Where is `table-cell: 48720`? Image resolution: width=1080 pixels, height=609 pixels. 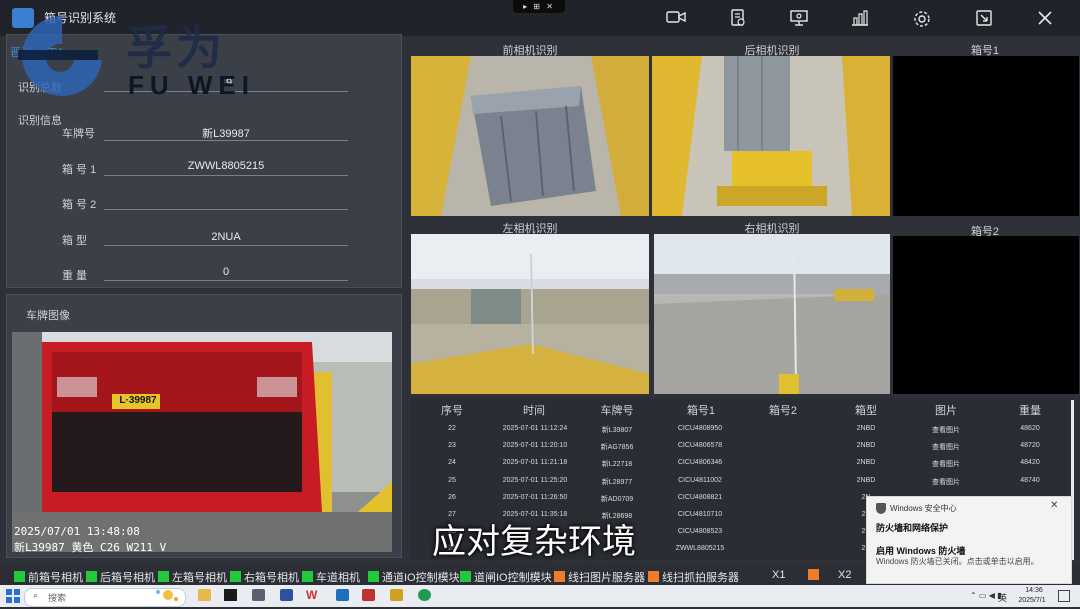
table-cell: 48720 is located at coordinates (1030, 446).